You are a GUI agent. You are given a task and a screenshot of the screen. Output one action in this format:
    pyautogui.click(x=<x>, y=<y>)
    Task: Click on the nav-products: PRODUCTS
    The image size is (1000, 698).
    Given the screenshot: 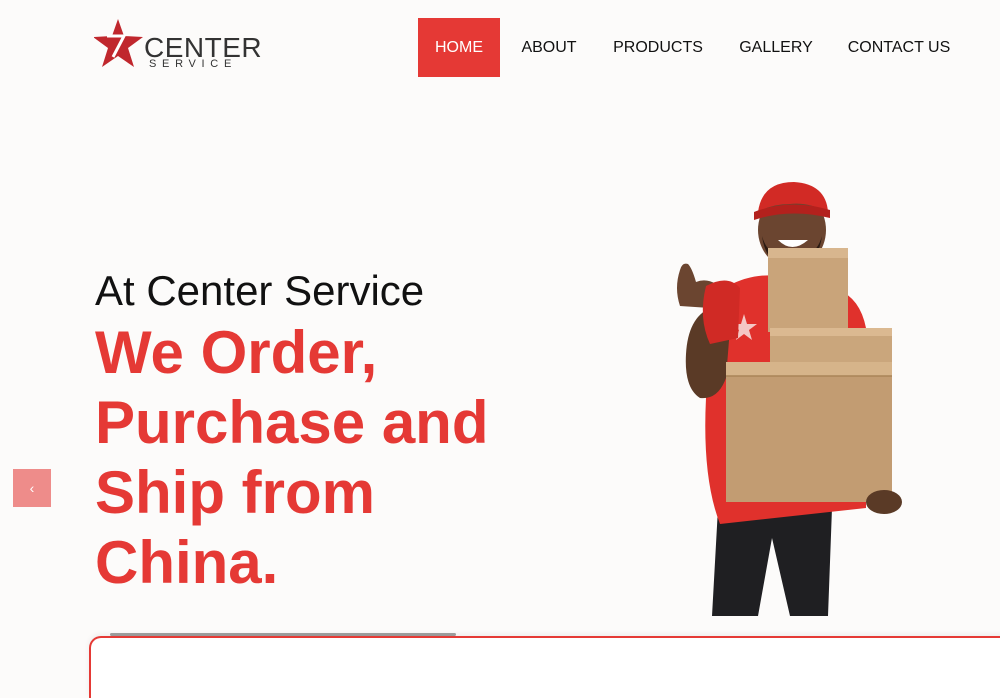 What is the action you would take?
    pyautogui.click(x=658, y=47)
    